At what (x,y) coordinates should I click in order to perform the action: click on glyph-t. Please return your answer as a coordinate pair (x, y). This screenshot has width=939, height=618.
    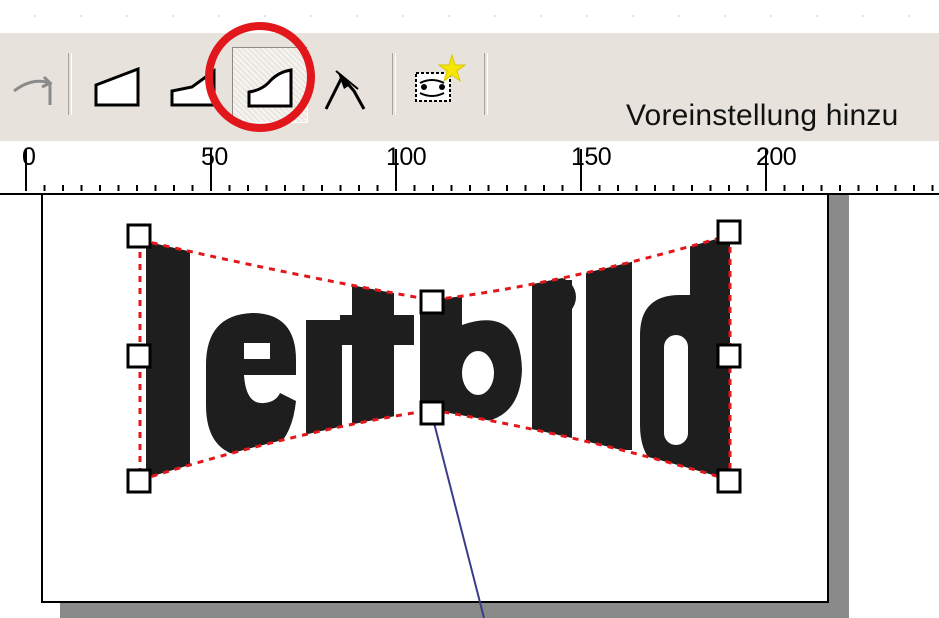
    Looking at the image, I should click on (377, 355).